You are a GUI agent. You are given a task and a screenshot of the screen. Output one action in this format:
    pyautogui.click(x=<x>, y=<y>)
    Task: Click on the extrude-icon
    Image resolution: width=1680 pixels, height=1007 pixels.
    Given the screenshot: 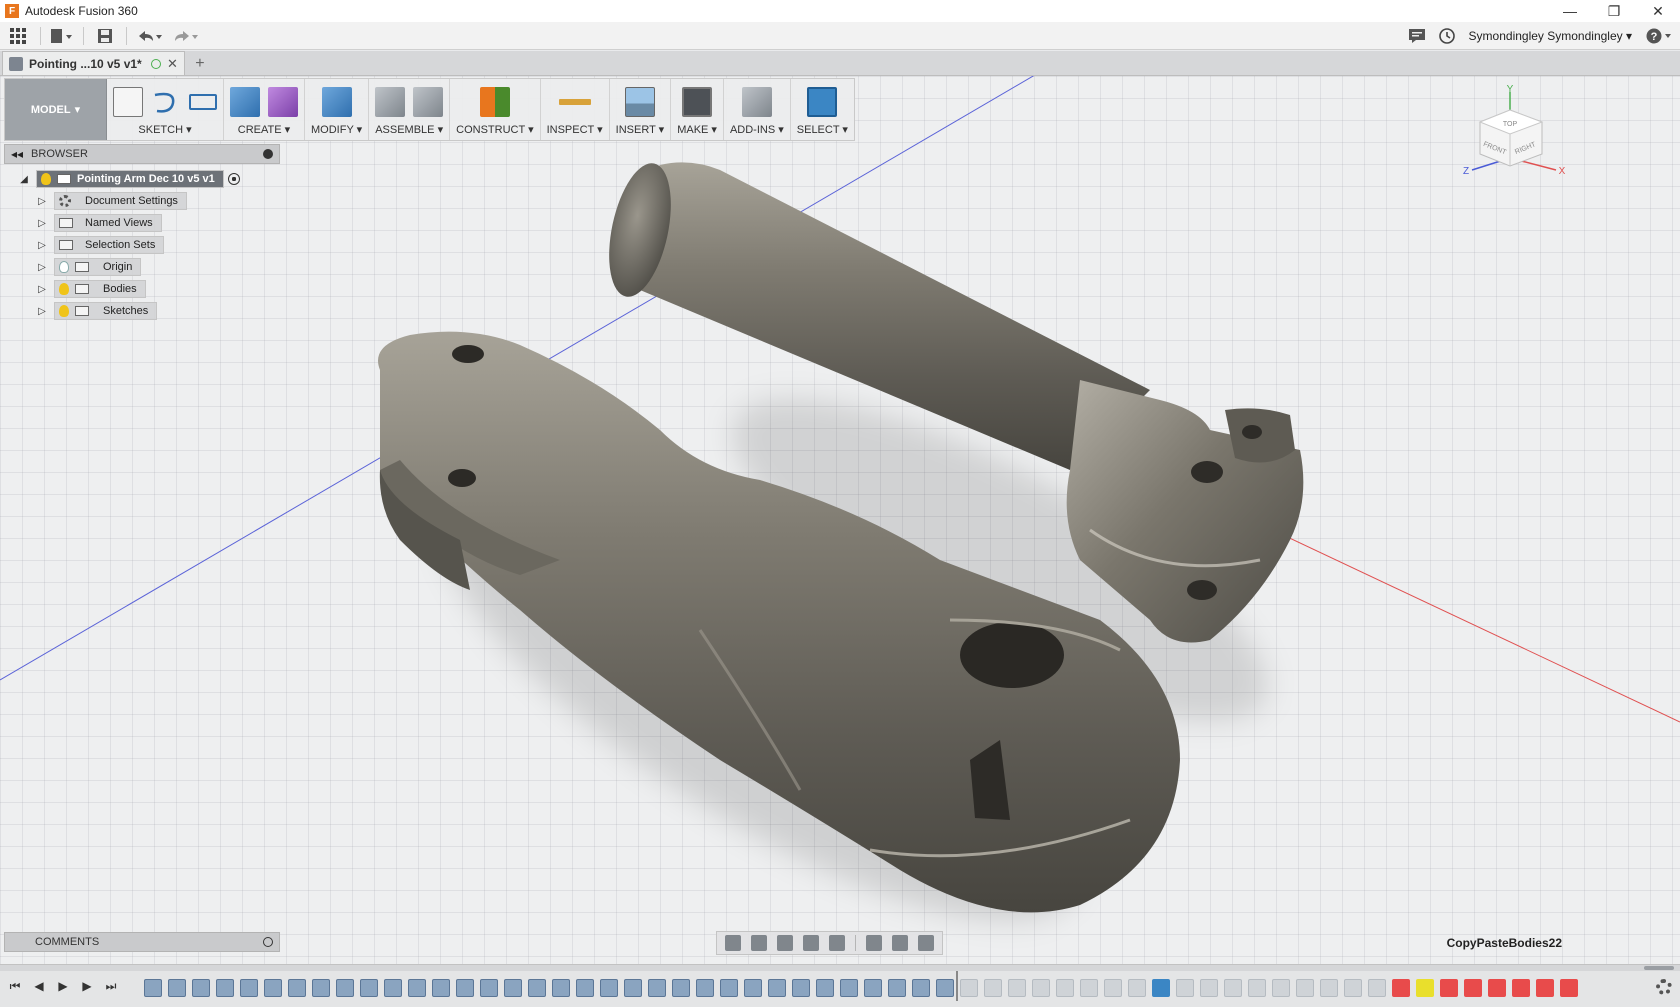 What is the action you would take?
    pyautogui.click(x=245, y=102)
    